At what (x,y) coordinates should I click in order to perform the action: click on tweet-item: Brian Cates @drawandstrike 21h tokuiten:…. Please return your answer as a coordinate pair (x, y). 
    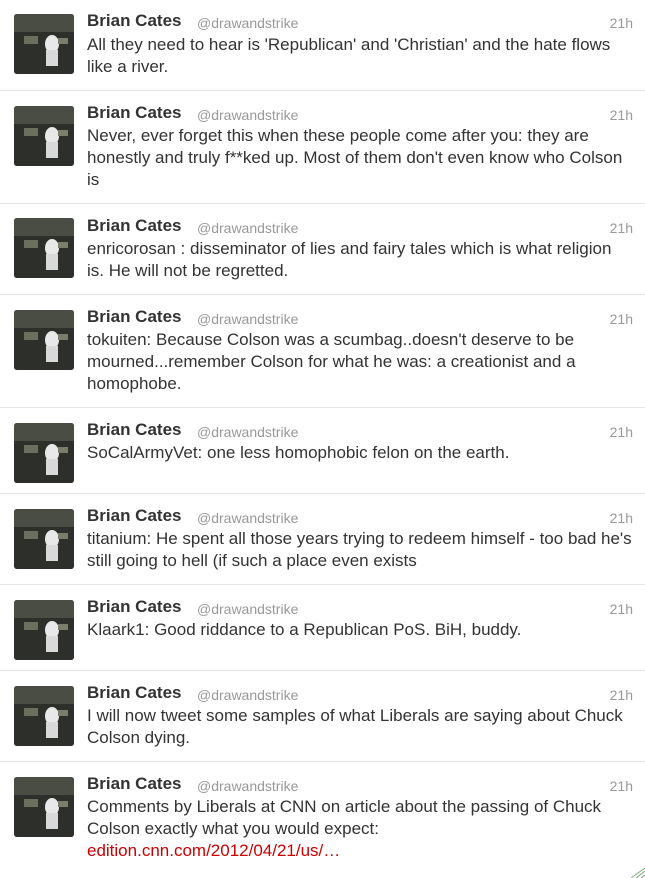
    Looking at the image, I should click on (322, 351).